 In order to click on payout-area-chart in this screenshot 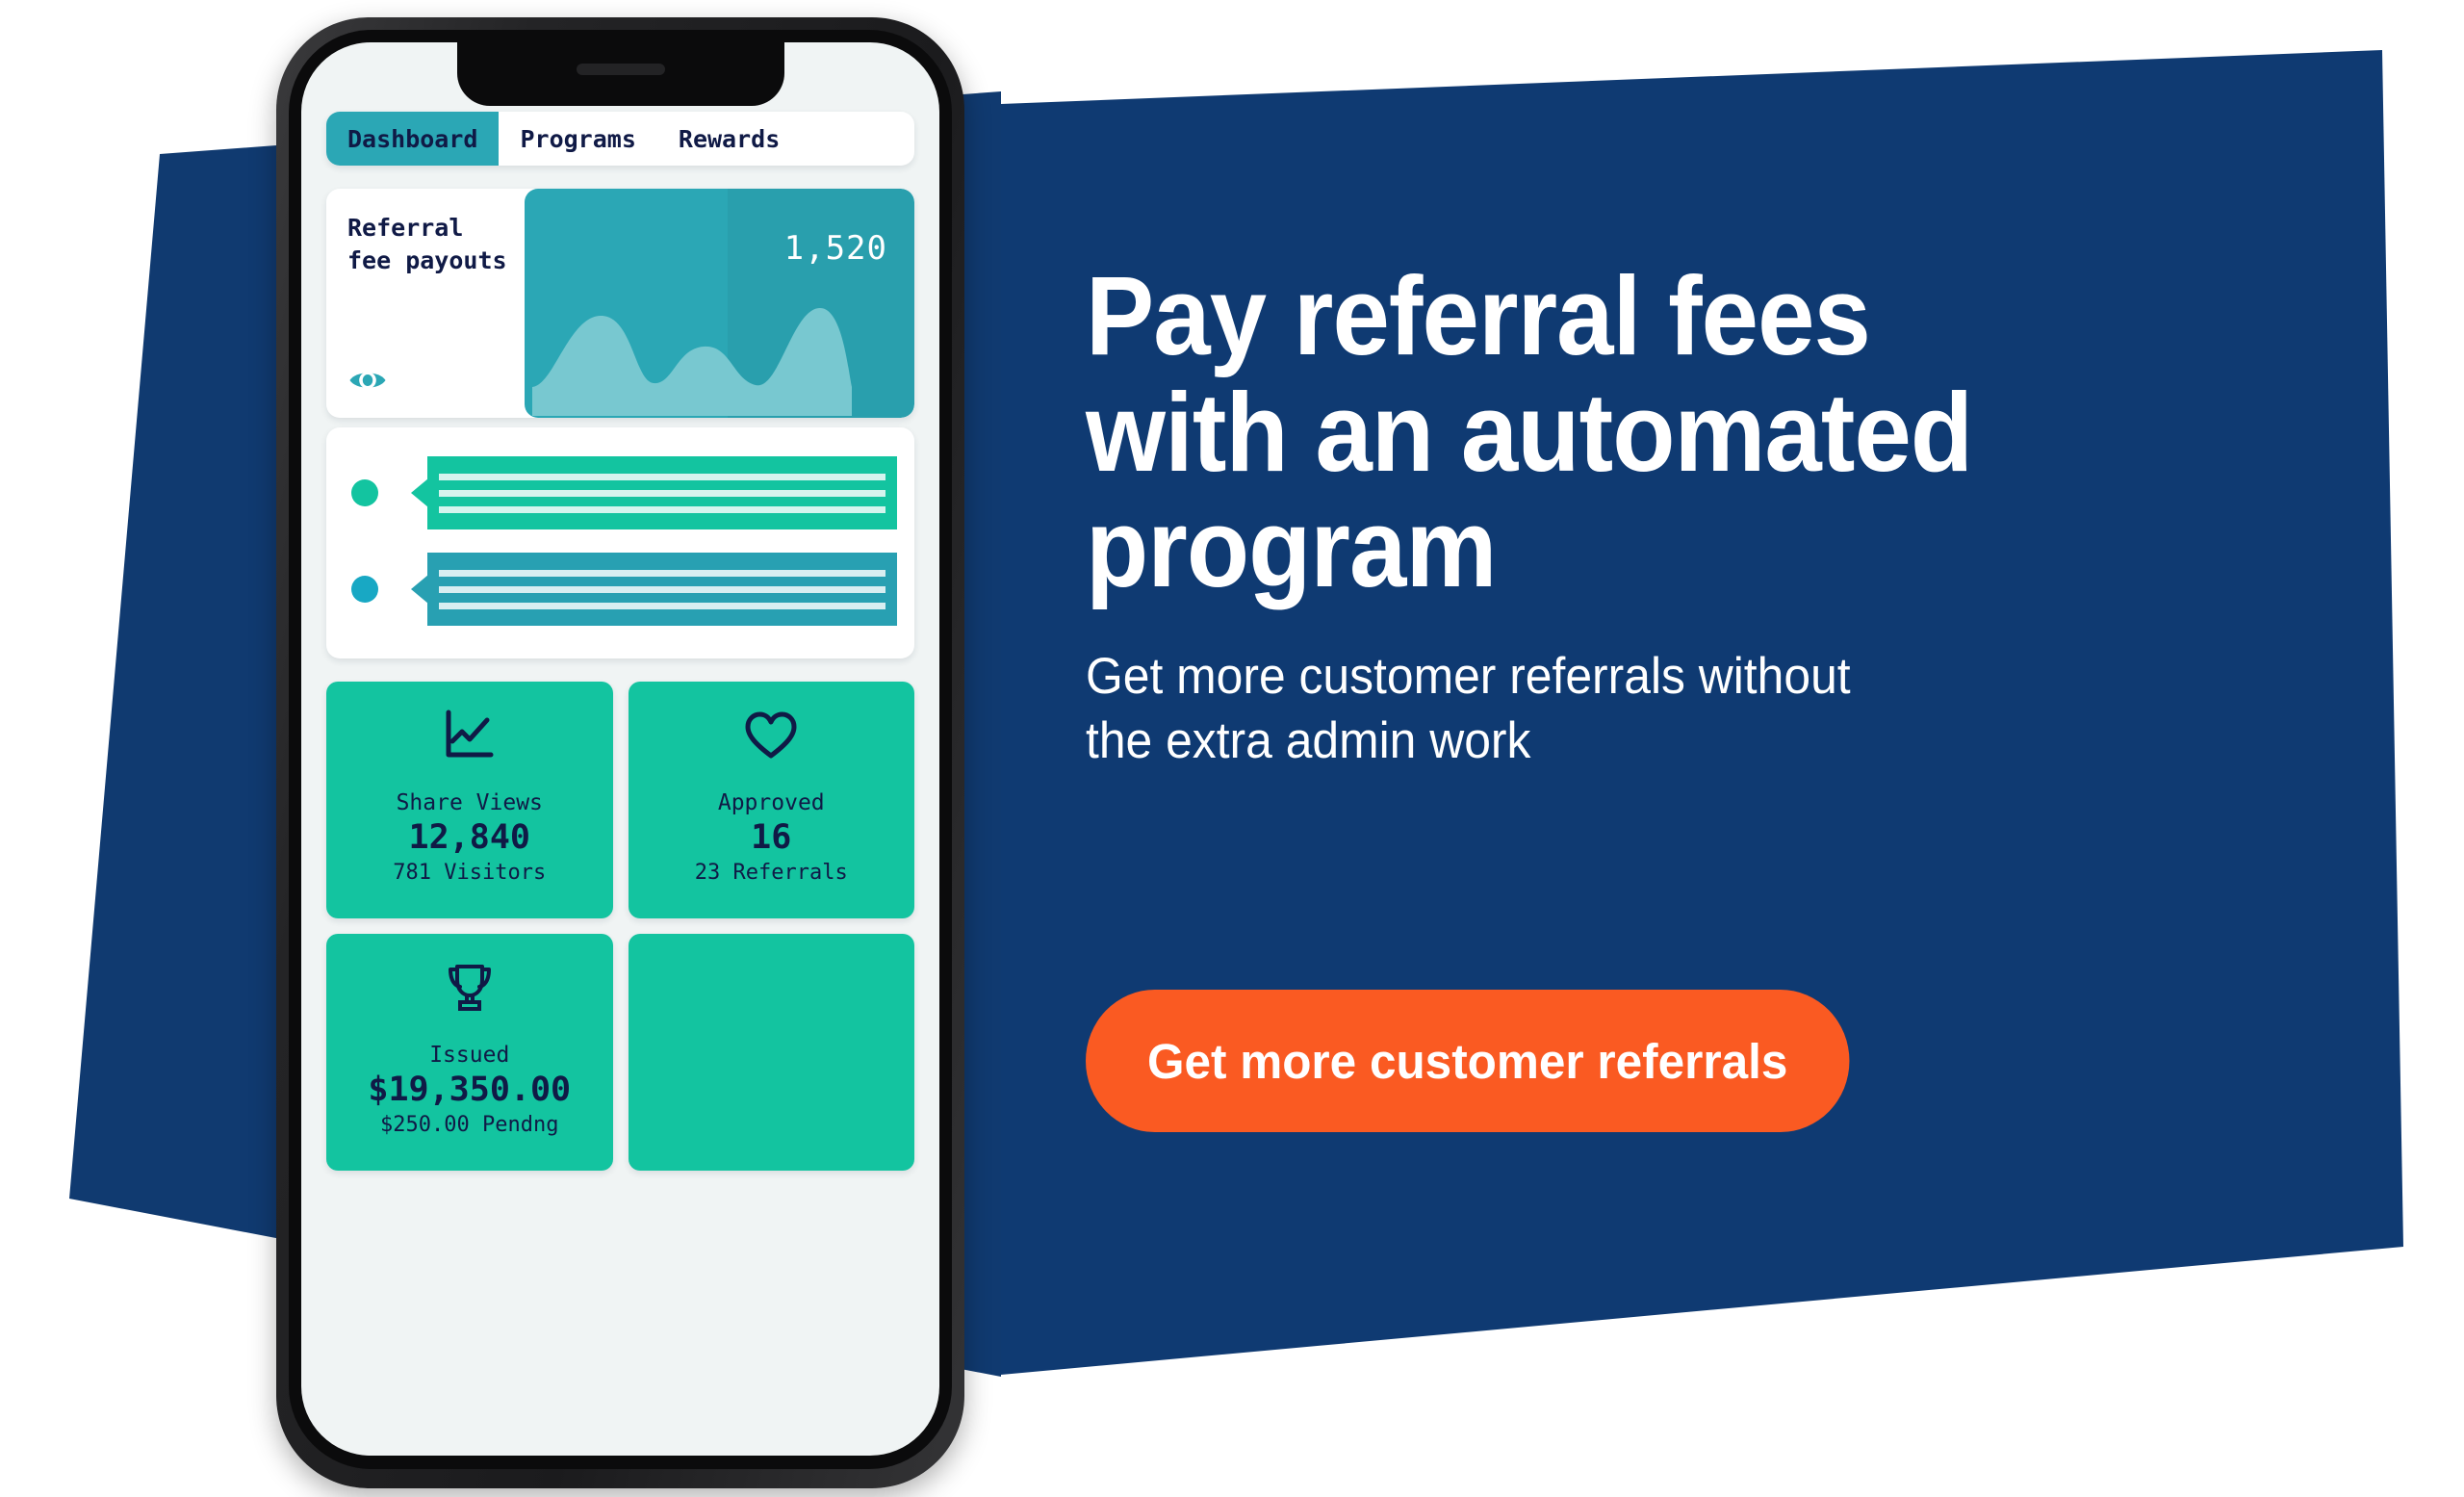, I will do `click(692, 361)`.